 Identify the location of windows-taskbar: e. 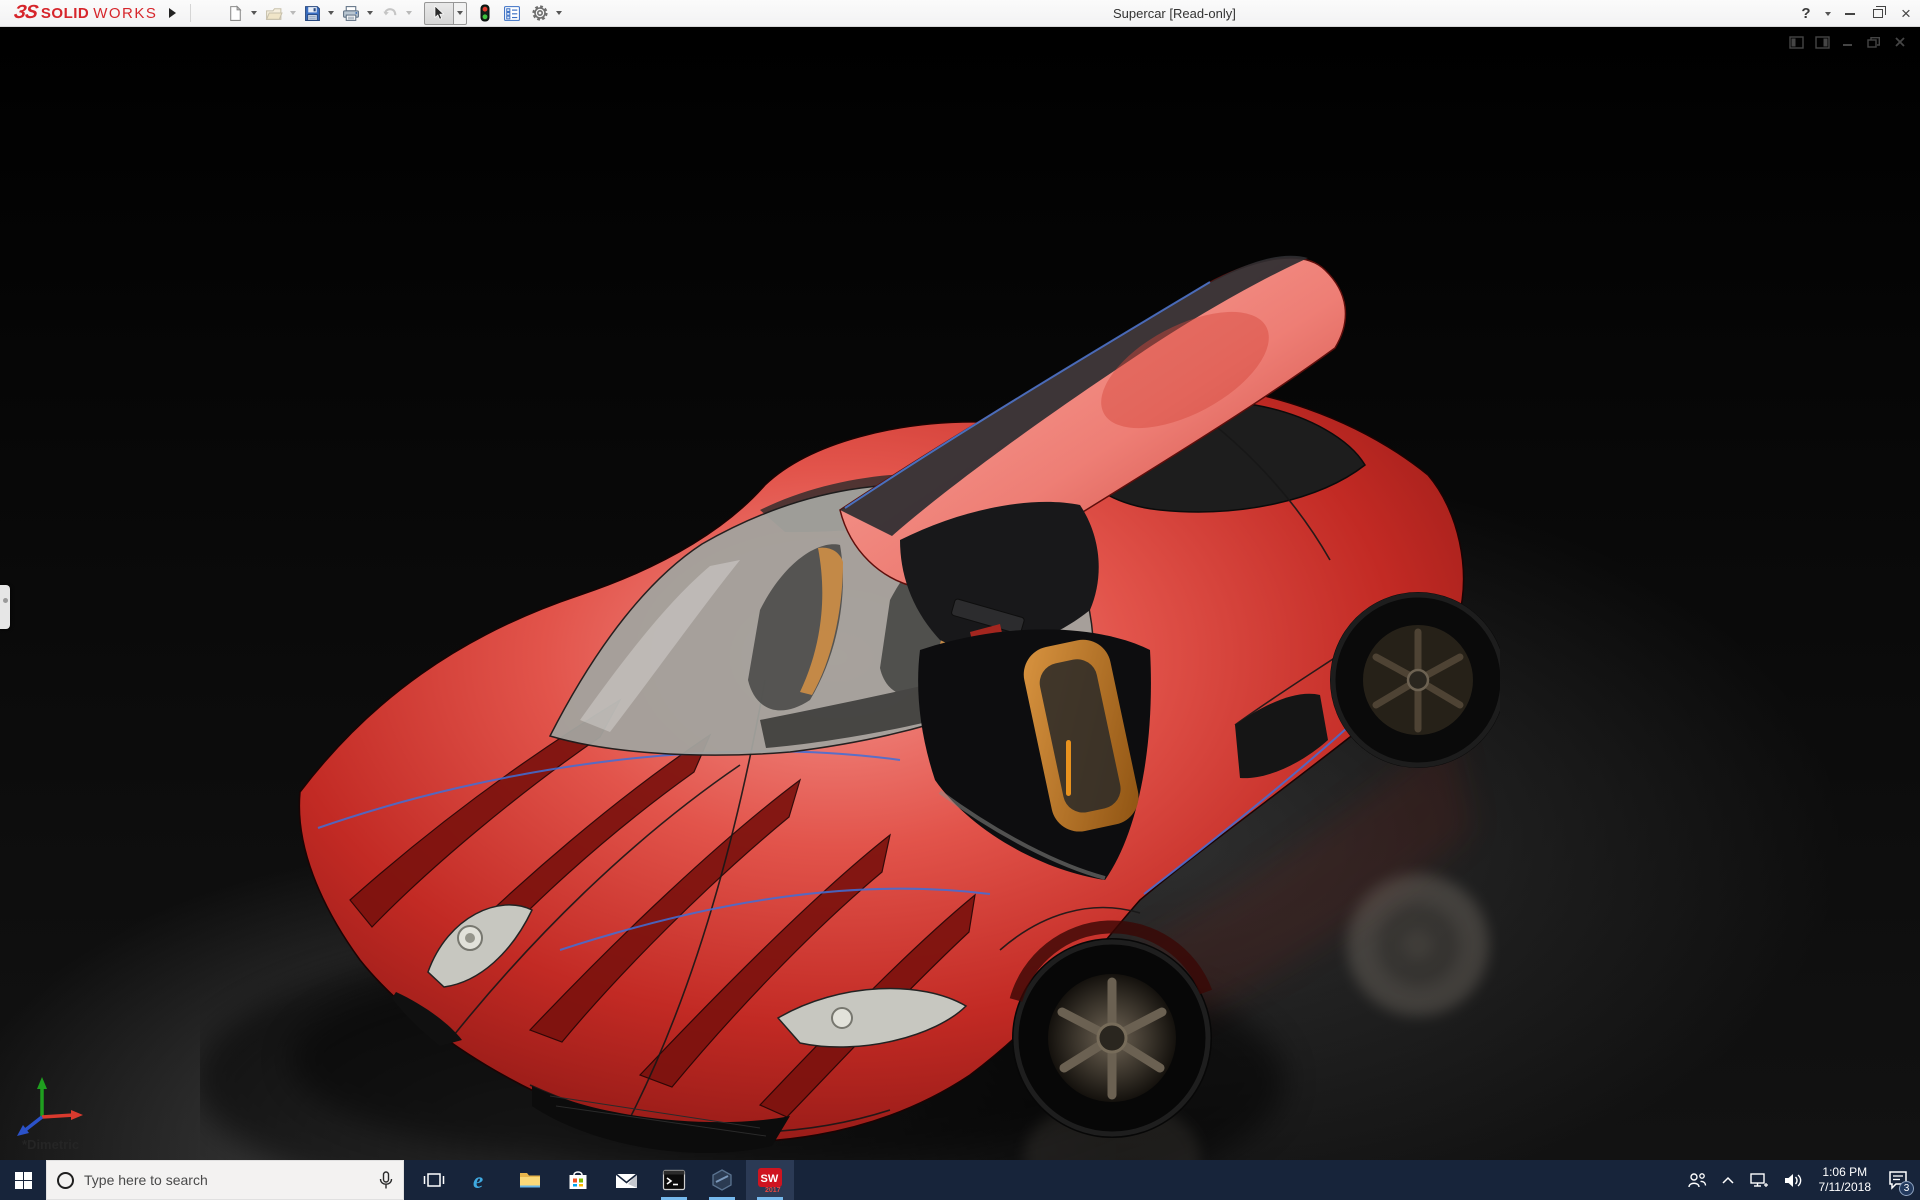
(960, 1180).